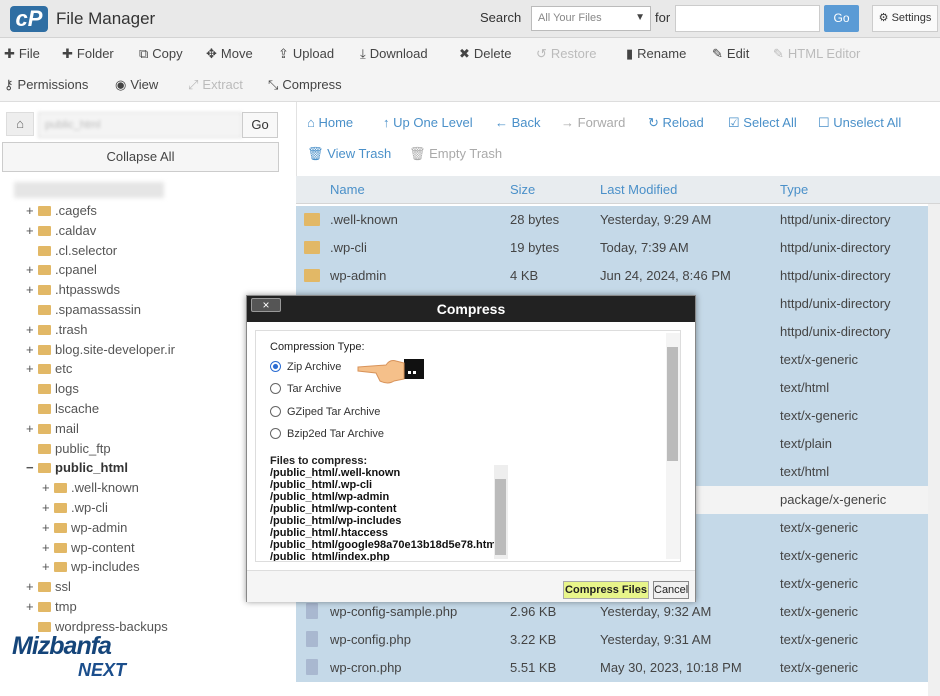 This screenshot has width=940, height=696. What do you see at coordinates (638, 189) in the screenshot?
I see `column-last-modified-header: Last Modified` at bounding box center [638, 189].